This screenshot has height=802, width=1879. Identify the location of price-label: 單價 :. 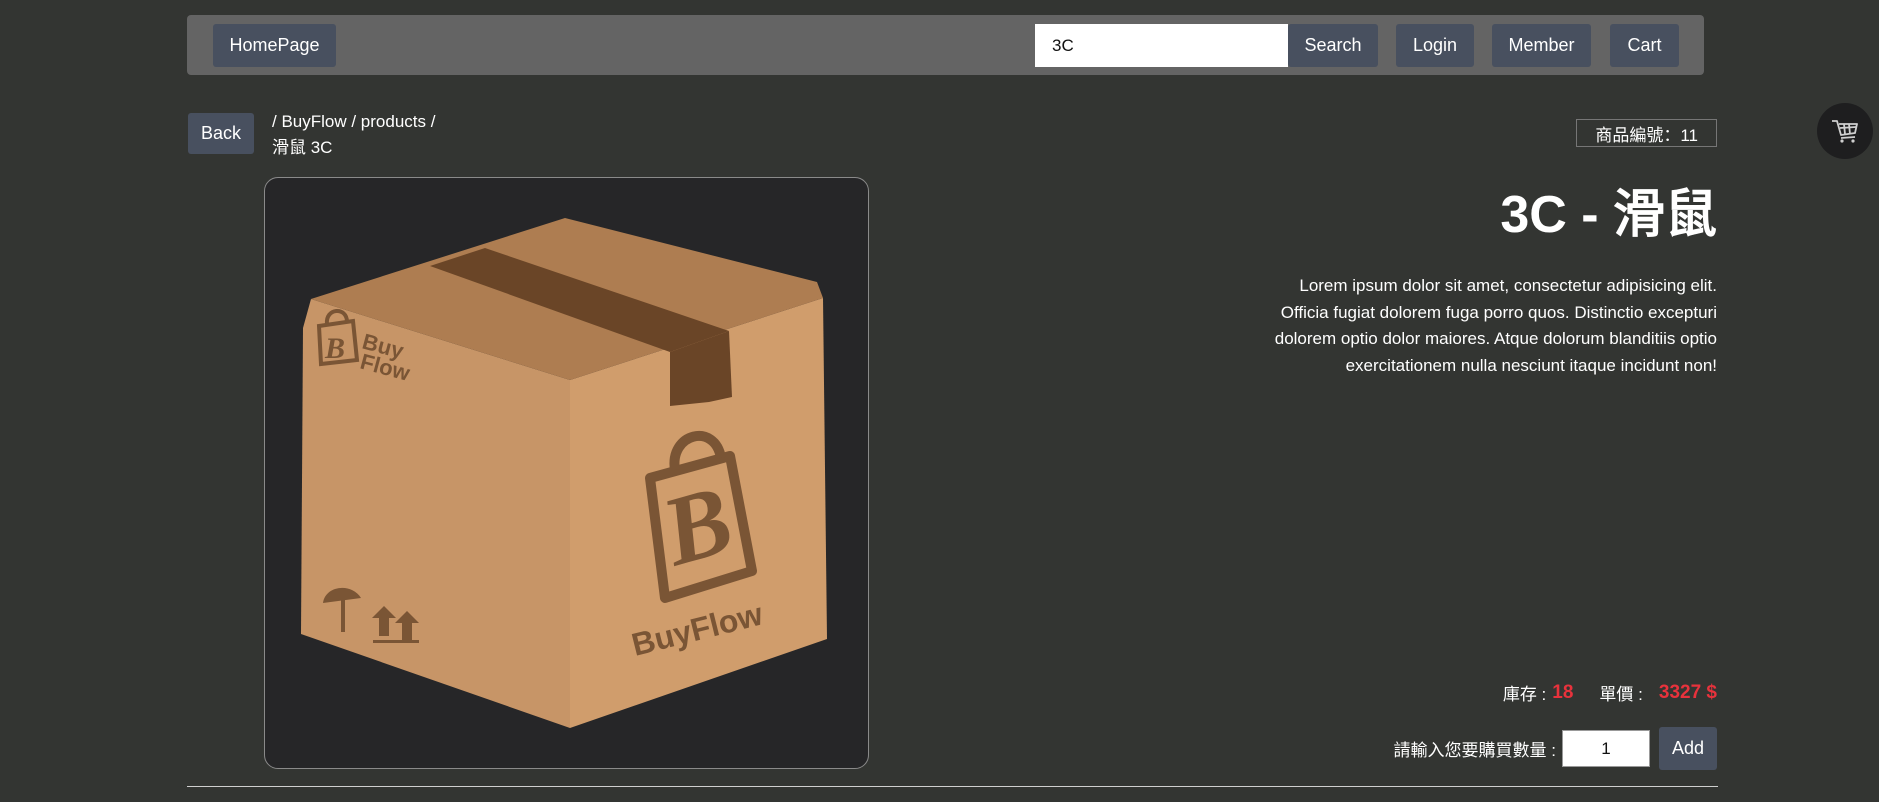
(1621, 694).